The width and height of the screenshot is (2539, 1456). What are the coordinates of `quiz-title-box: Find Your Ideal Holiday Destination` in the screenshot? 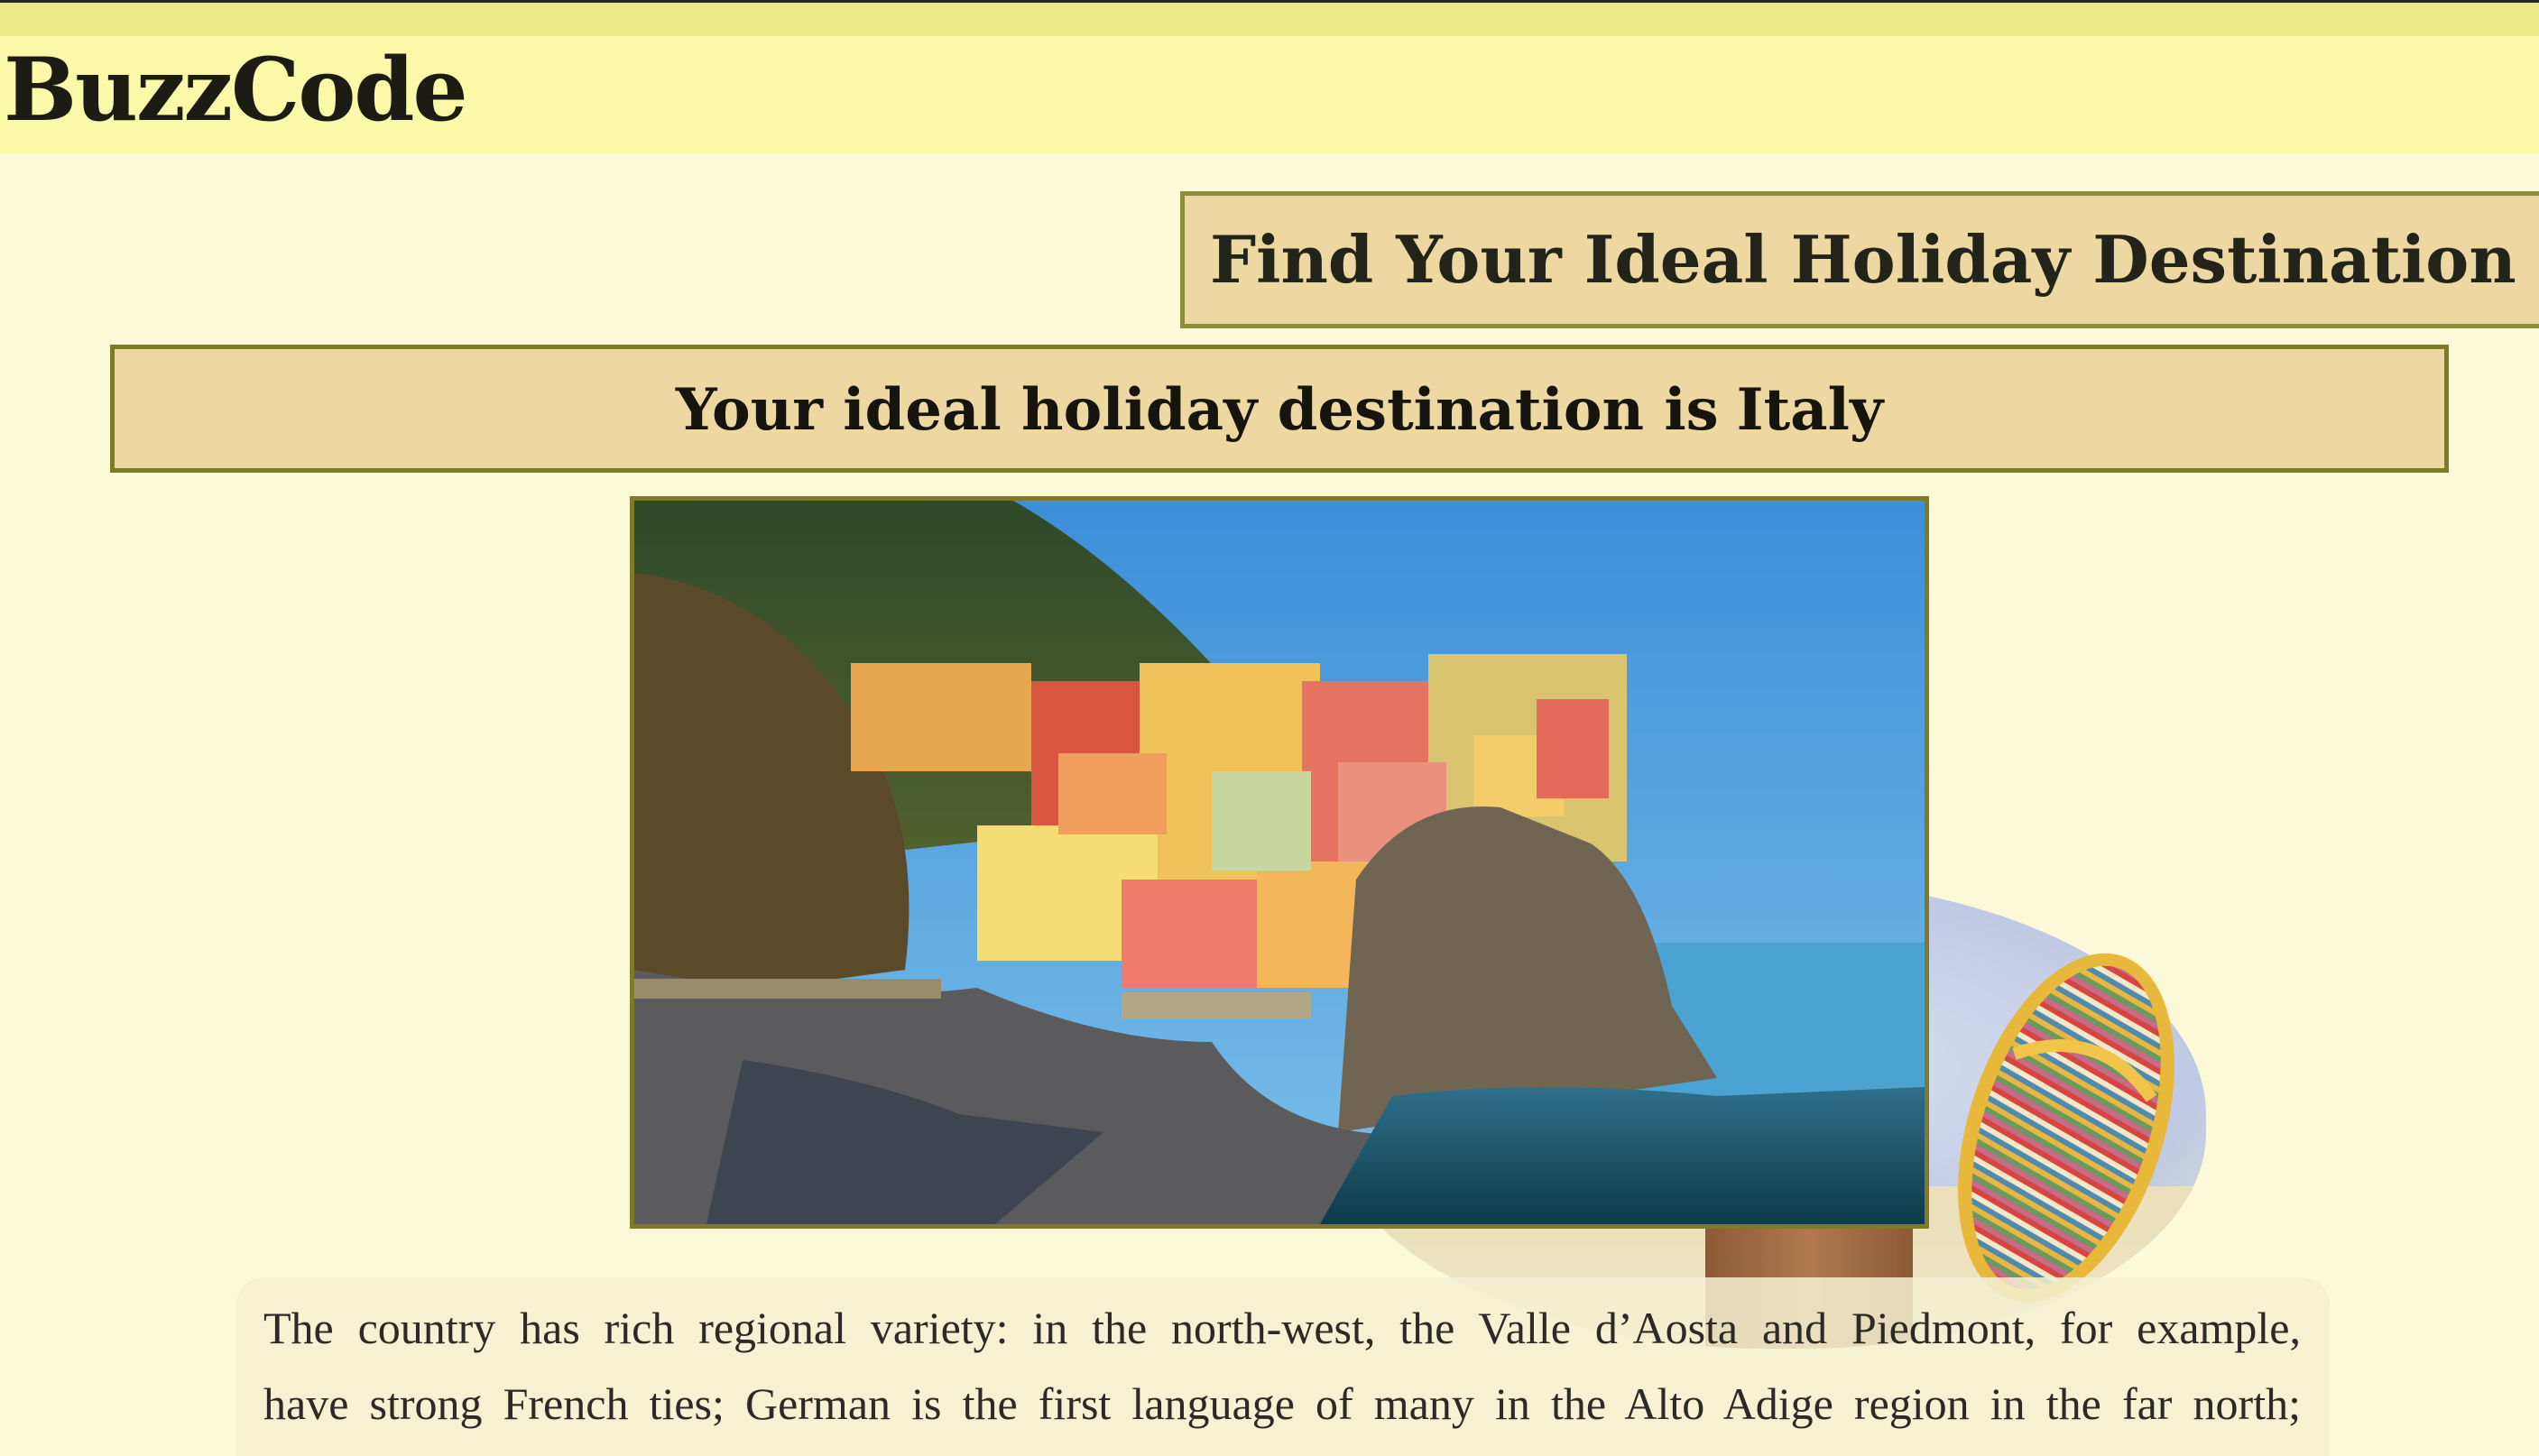 It's located at (1859, 259).